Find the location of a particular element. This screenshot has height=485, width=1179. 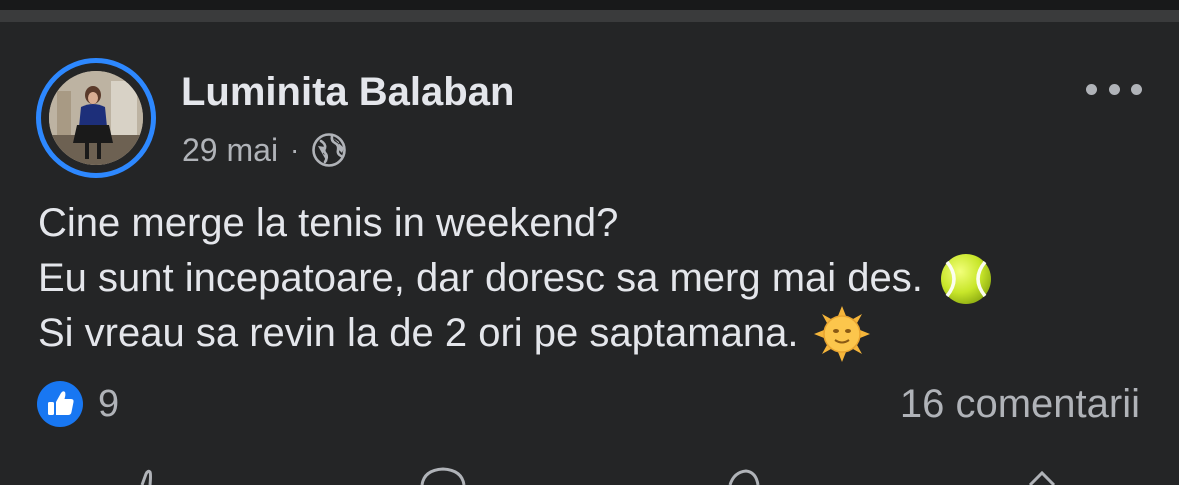

comment-count: 16 comentarii is located at coordinates (1020, 404).